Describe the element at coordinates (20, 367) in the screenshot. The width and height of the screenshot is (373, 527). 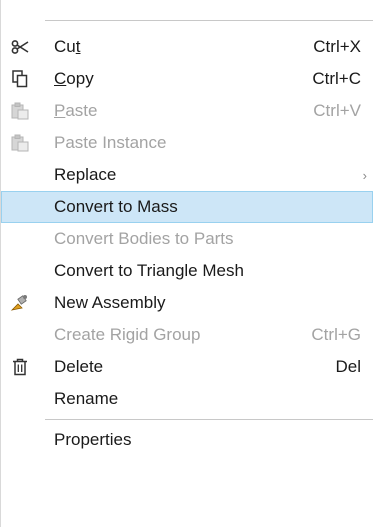
I see `trash-icon` at that location.